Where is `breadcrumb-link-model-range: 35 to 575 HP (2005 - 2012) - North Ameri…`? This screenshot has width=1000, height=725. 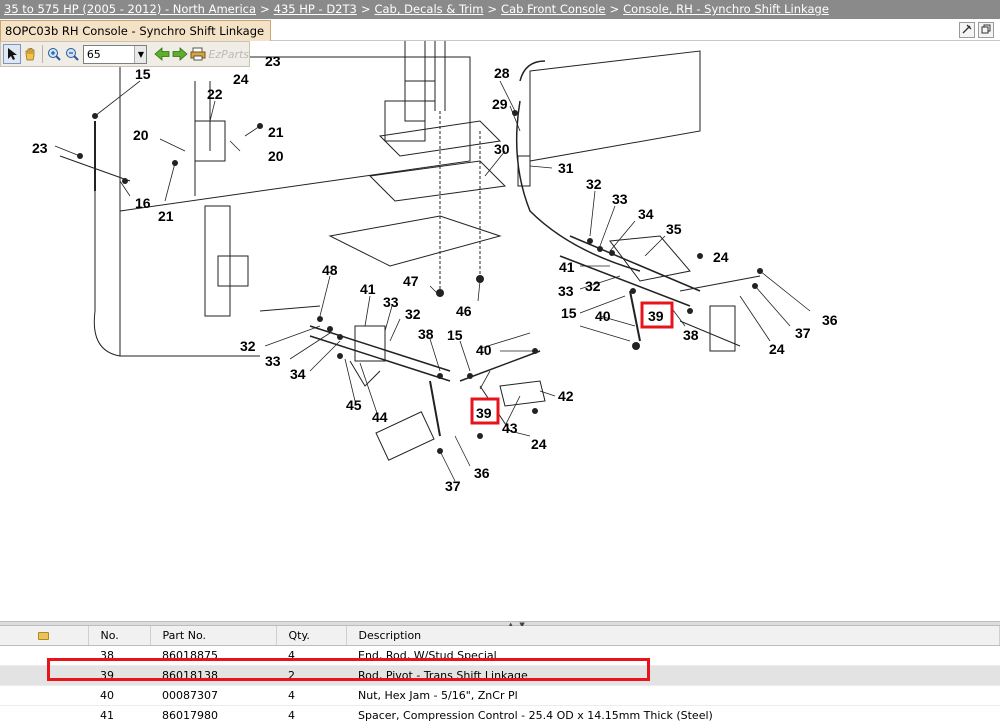 breadcrumb-link-model-range: 35 to 575 HP (2005 - 2012) - North Ameri… is located at coordinates (130, 9).